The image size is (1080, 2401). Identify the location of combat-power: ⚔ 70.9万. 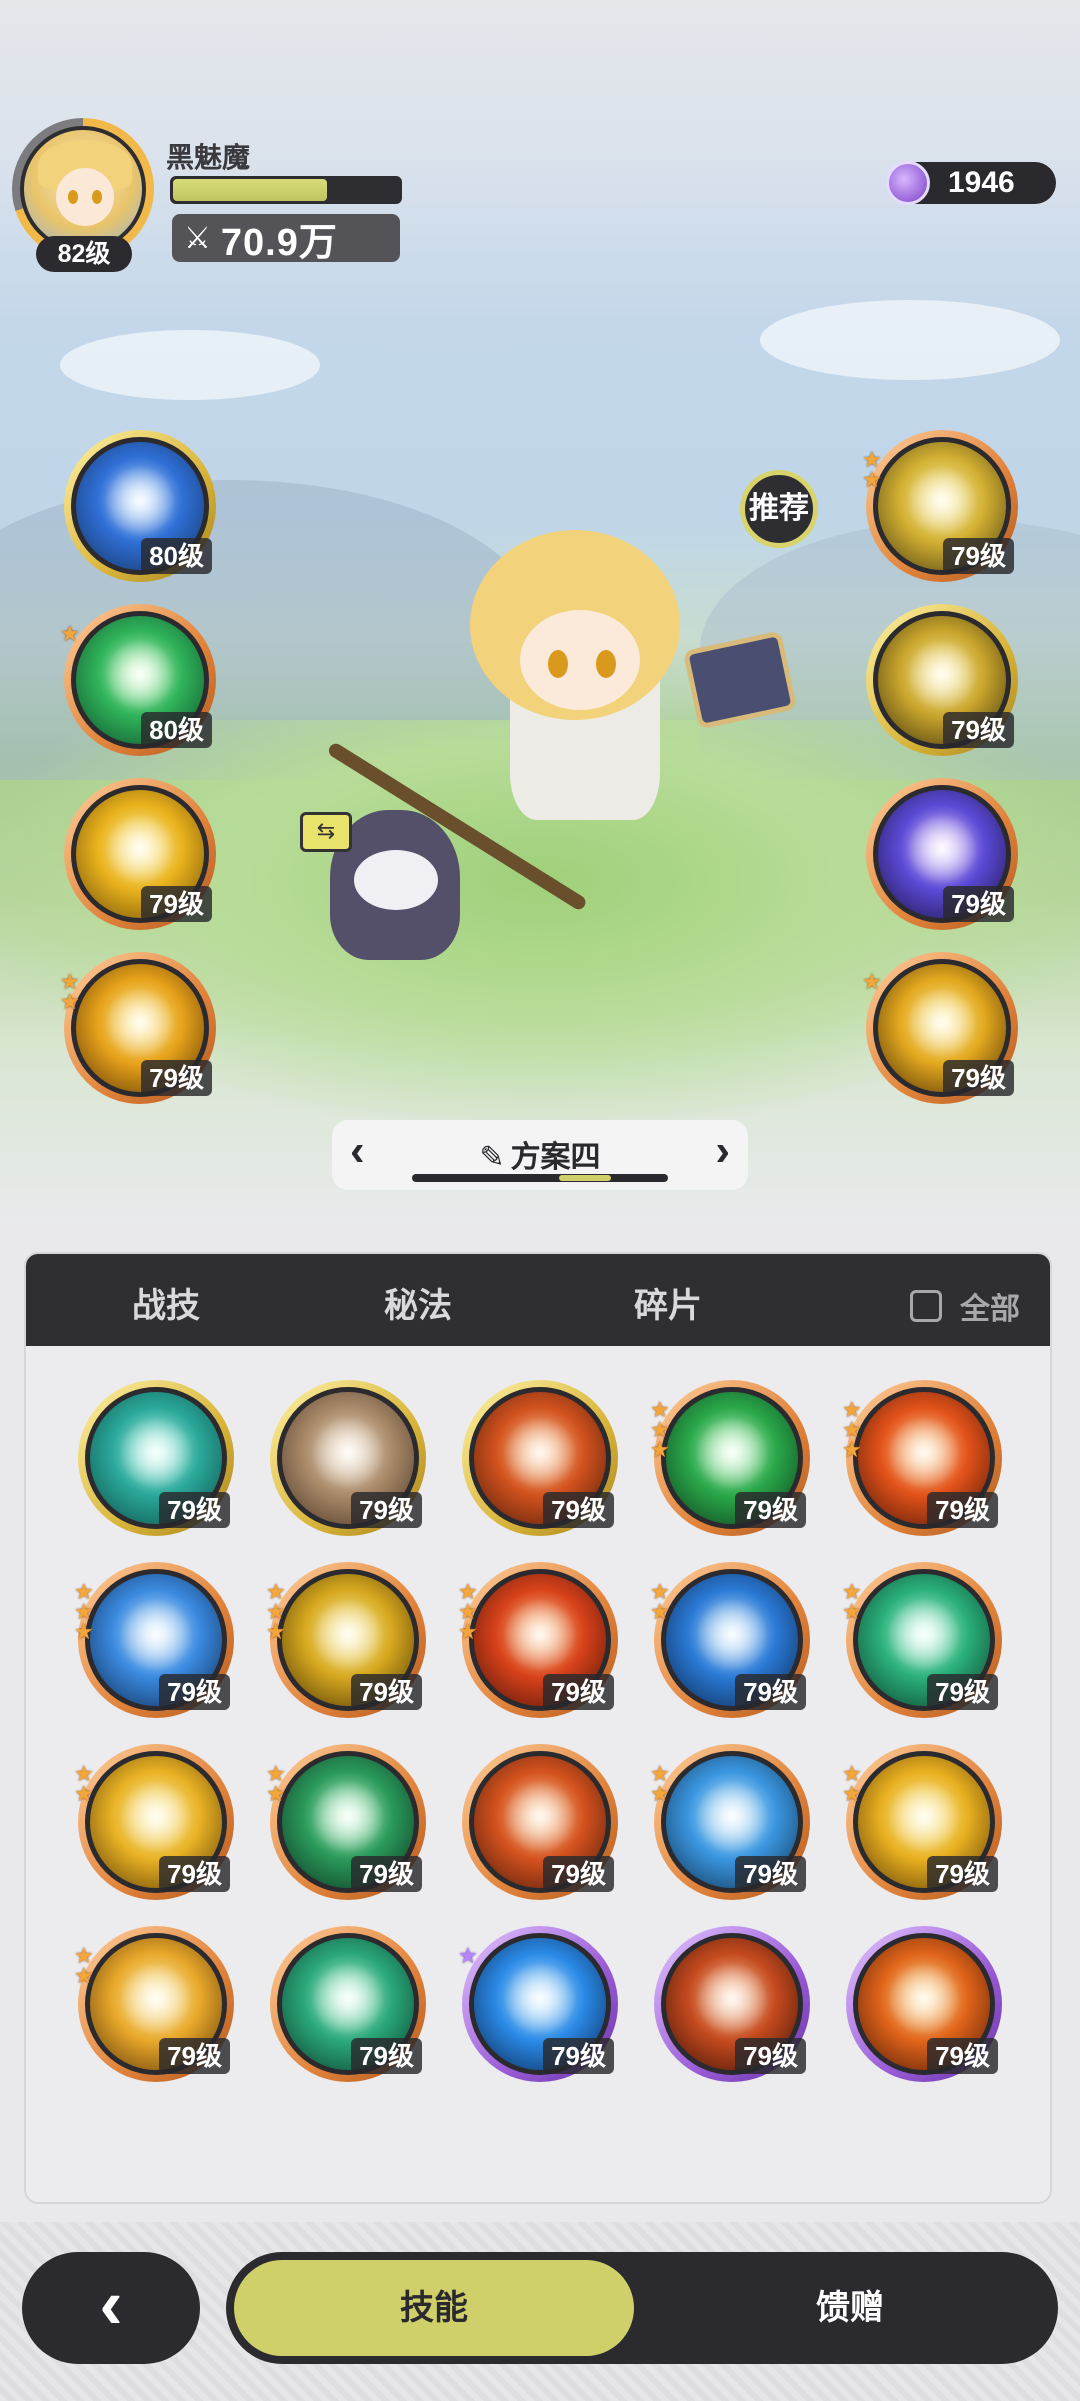
(286, 239).